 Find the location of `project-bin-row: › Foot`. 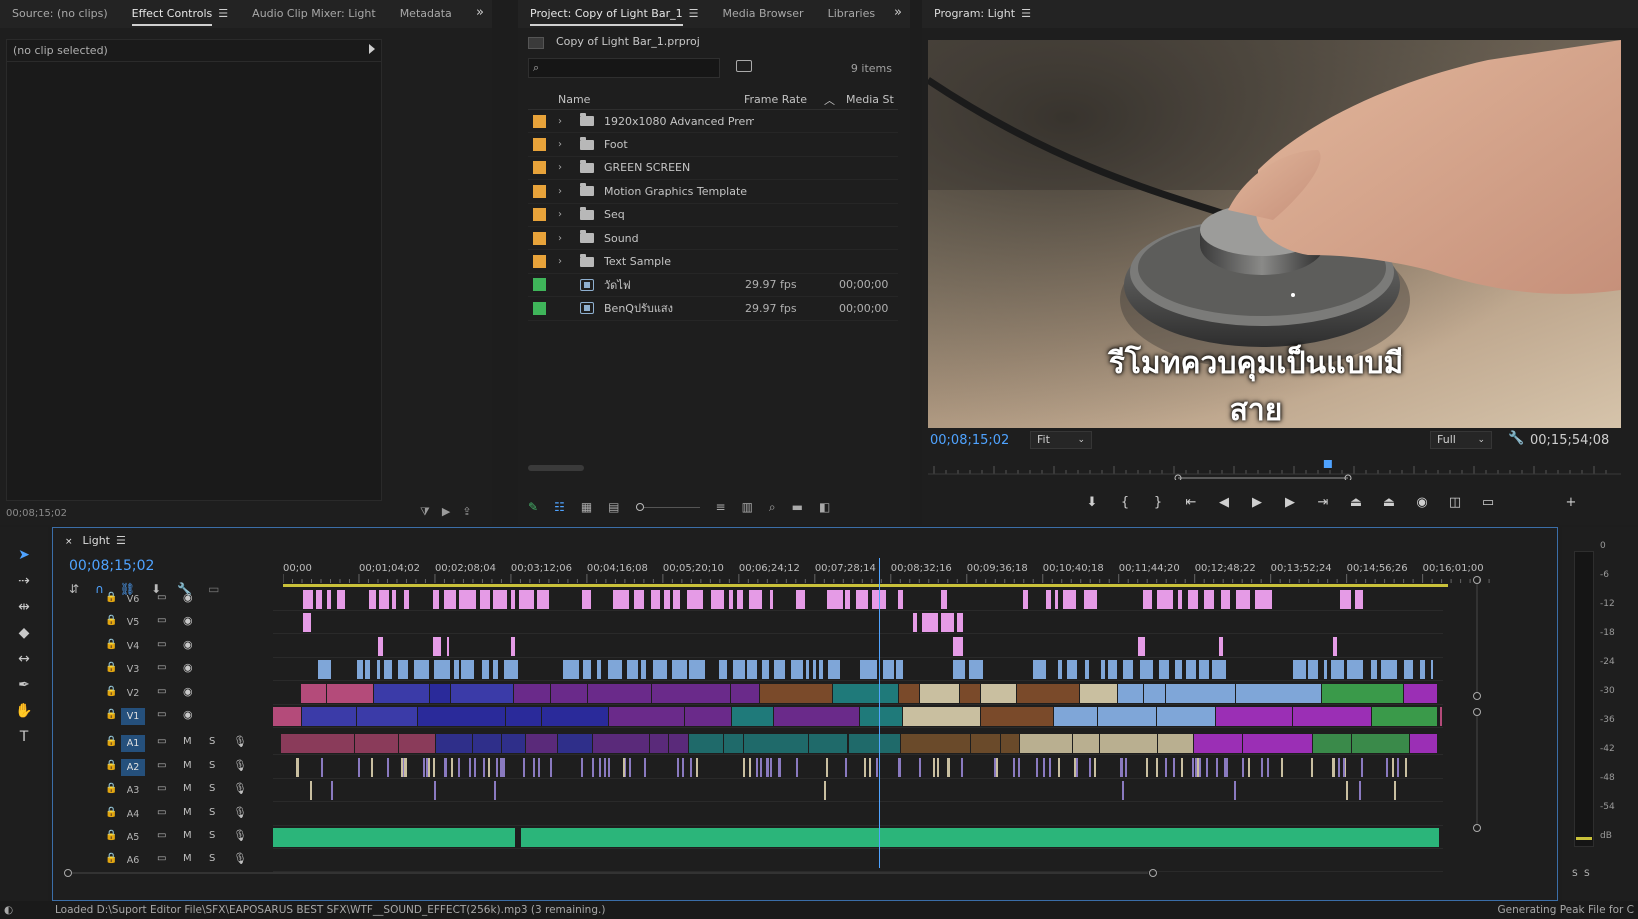

project-bin-row: › Foot is located at coordinates (713, 145).